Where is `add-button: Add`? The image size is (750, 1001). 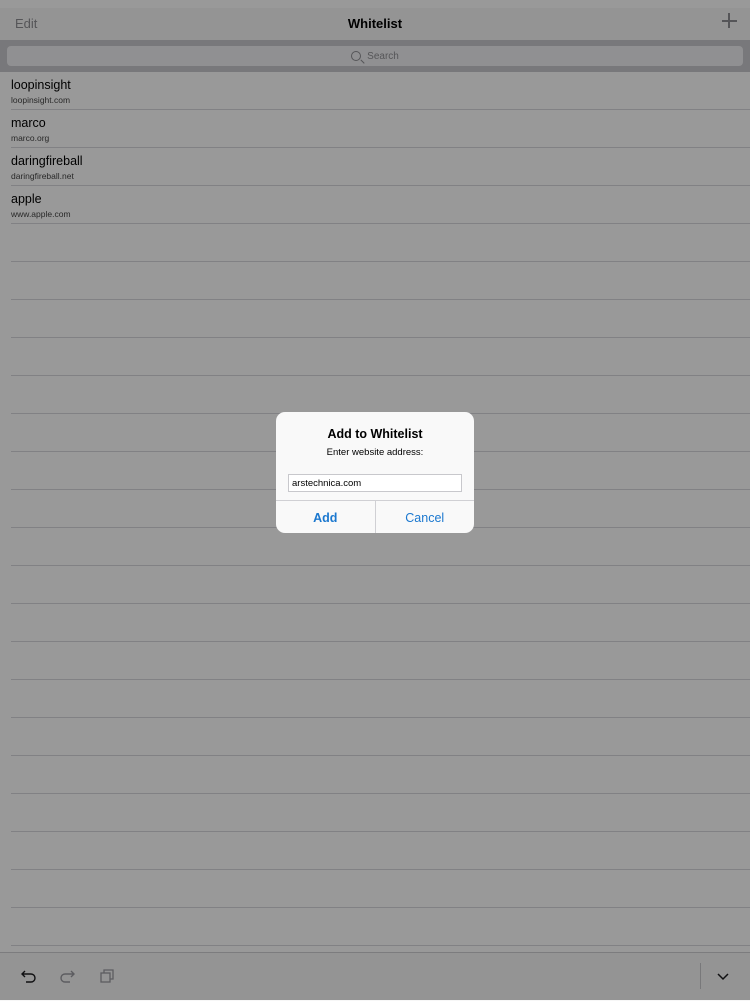 add-button: Add is located at coordinates (326, 517).